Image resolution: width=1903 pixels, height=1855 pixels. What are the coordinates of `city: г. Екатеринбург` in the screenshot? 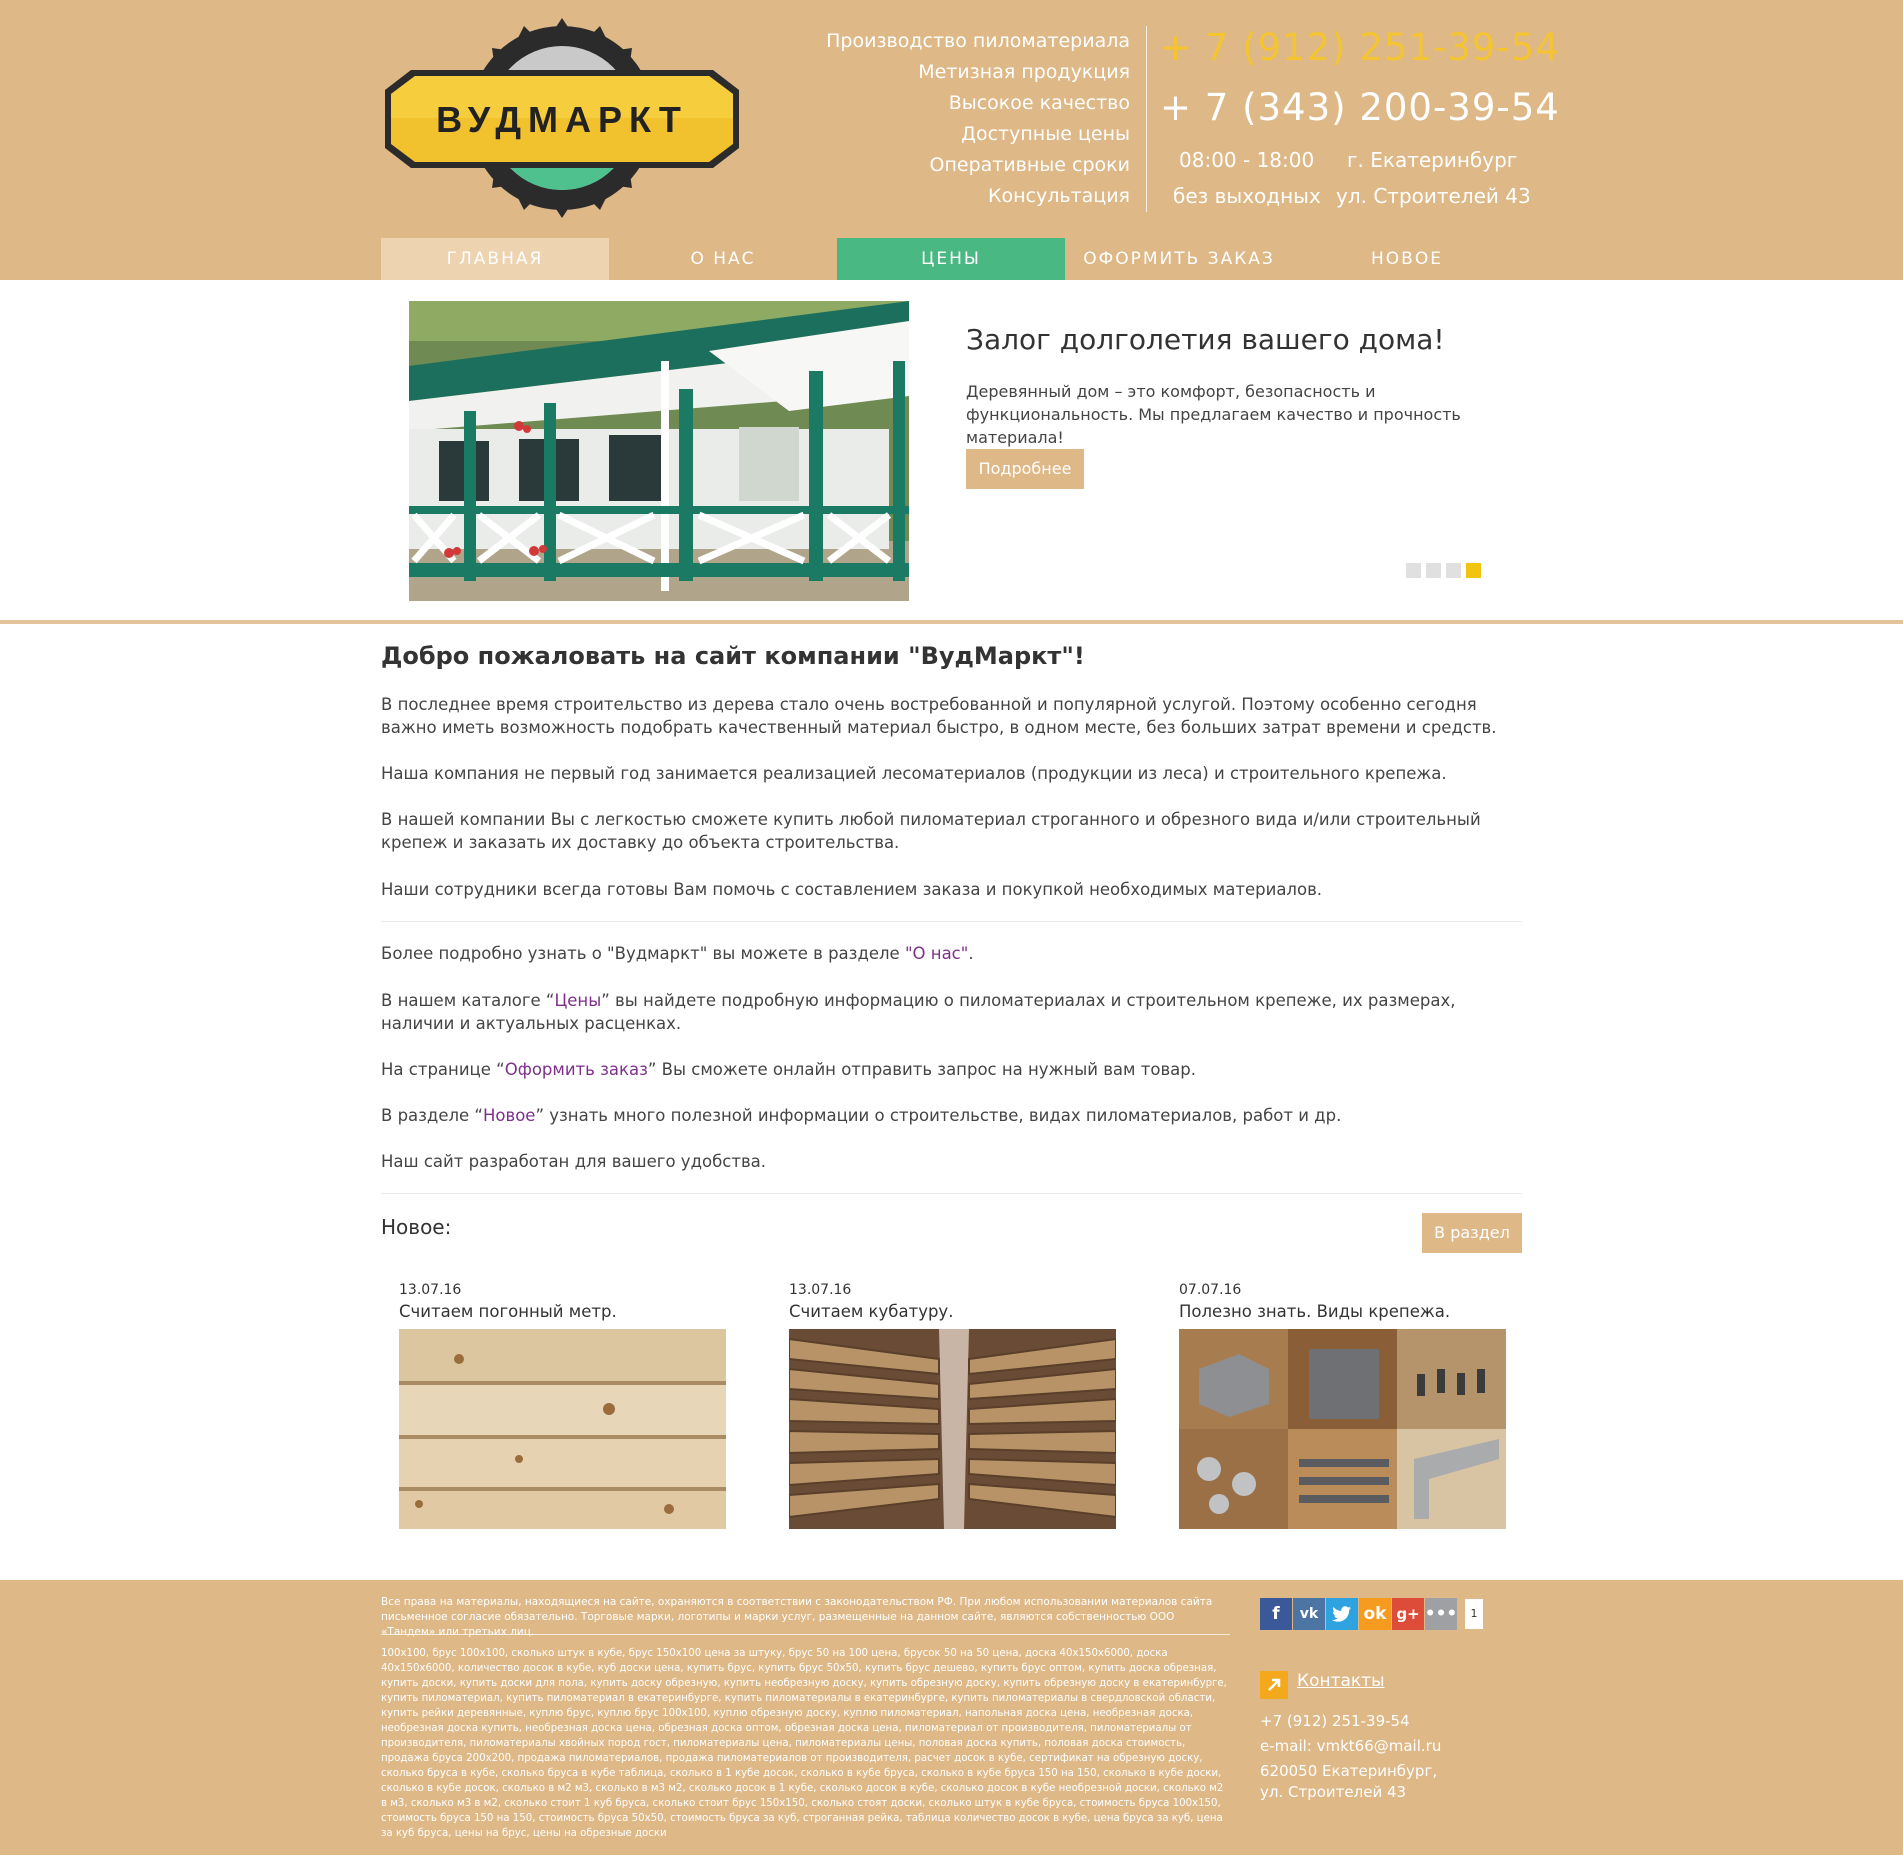 It's located at (1432, 160).